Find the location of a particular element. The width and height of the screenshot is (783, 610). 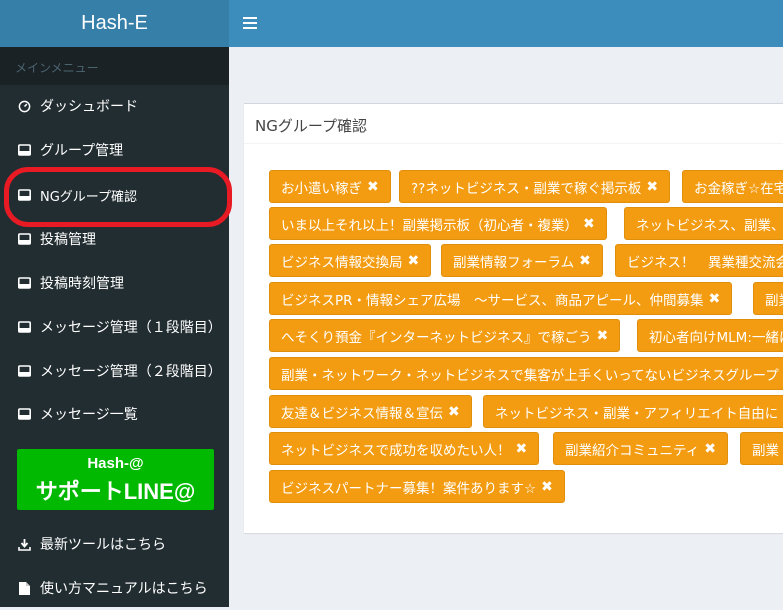

ng-tag-label: ネットビジネス・副業・アフィリエイト自由に is located at coordinates (637, 413).